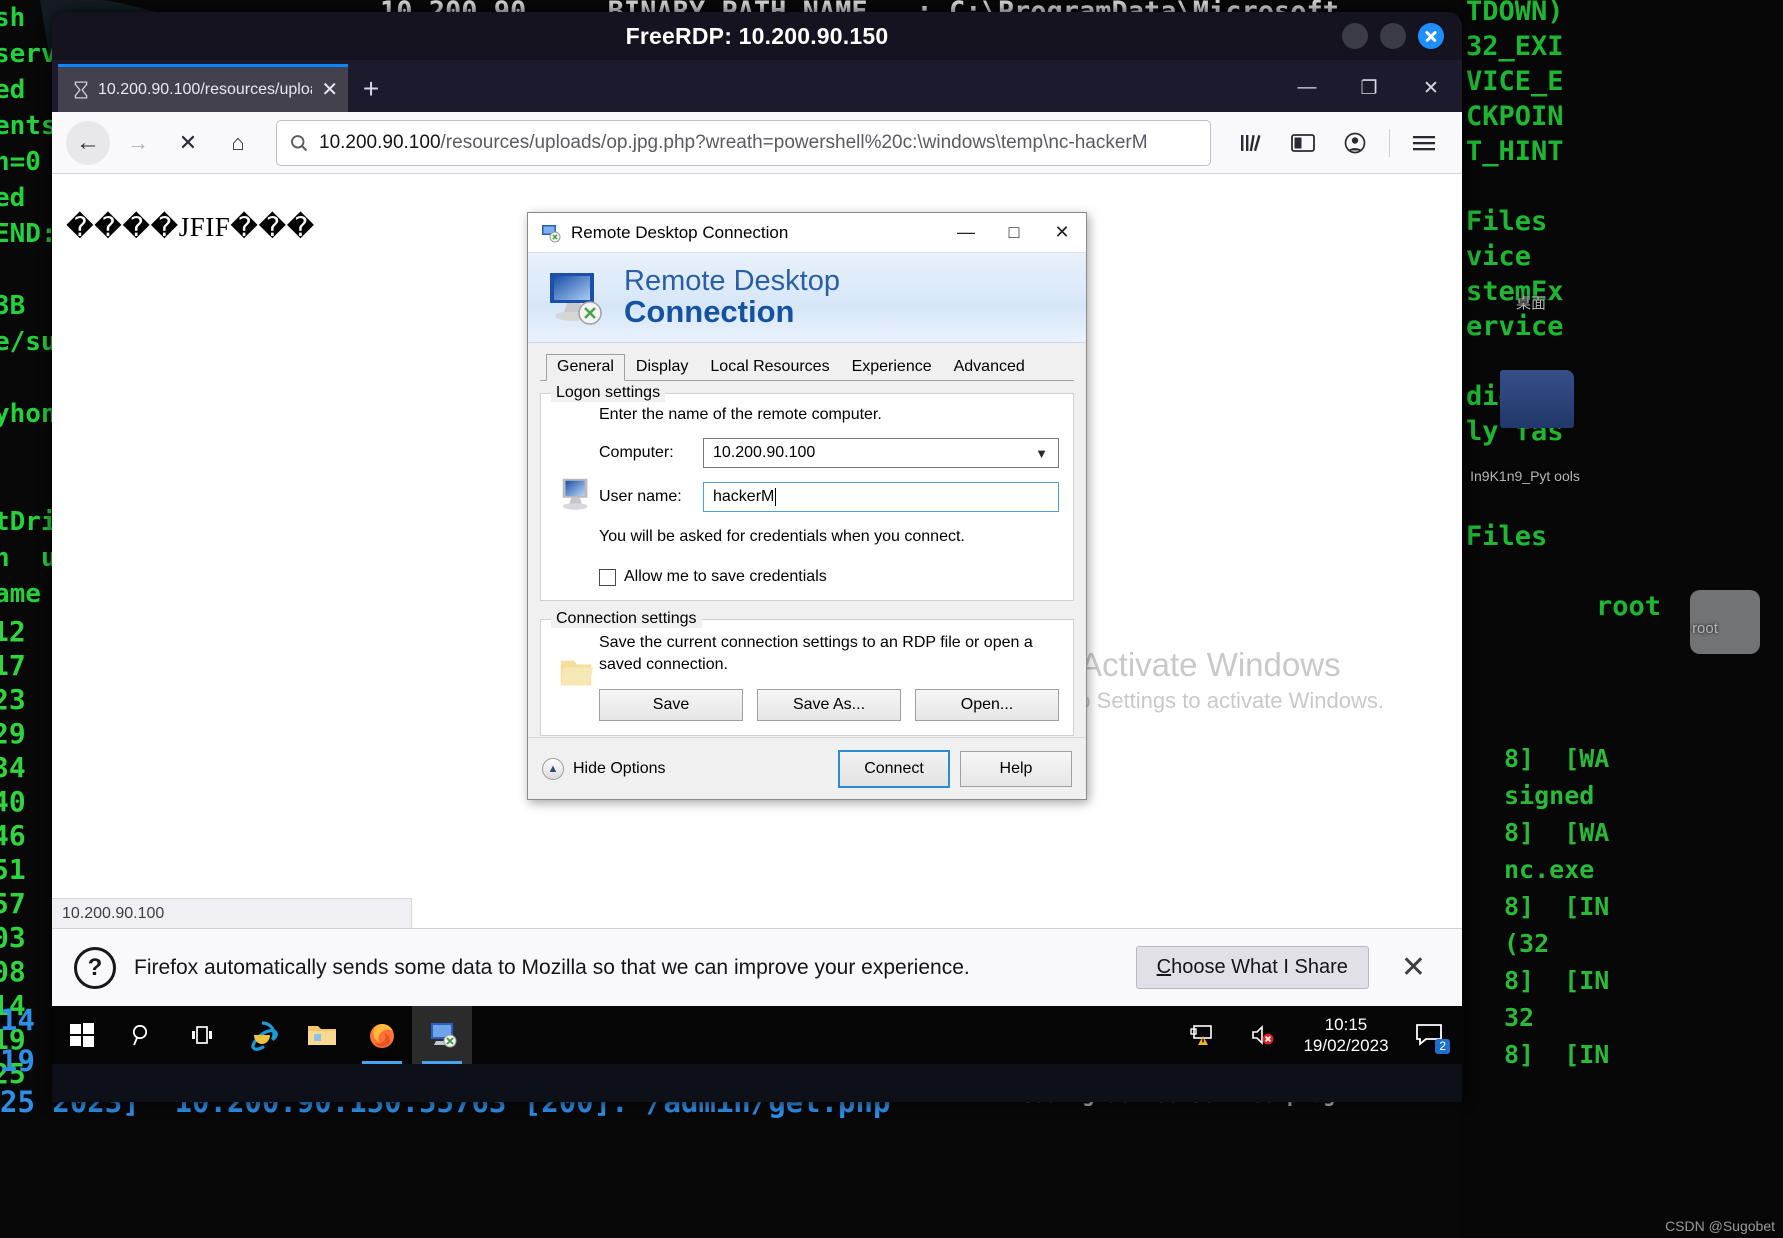  I want to click on rdc-footer: ▲ Hide Options Connect Help, so click(807, 768).